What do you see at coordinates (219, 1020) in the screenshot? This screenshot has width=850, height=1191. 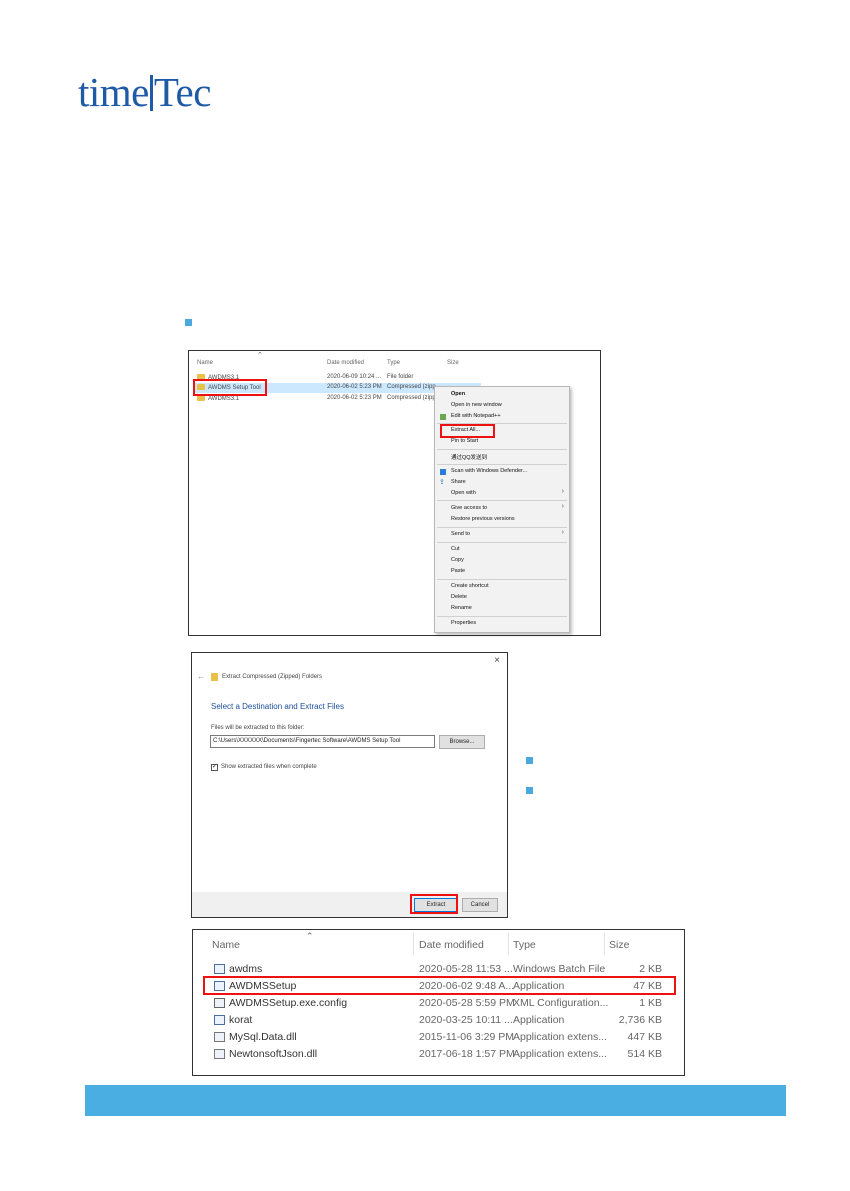 I see `application-icon` at bounding box center [219, 1020].